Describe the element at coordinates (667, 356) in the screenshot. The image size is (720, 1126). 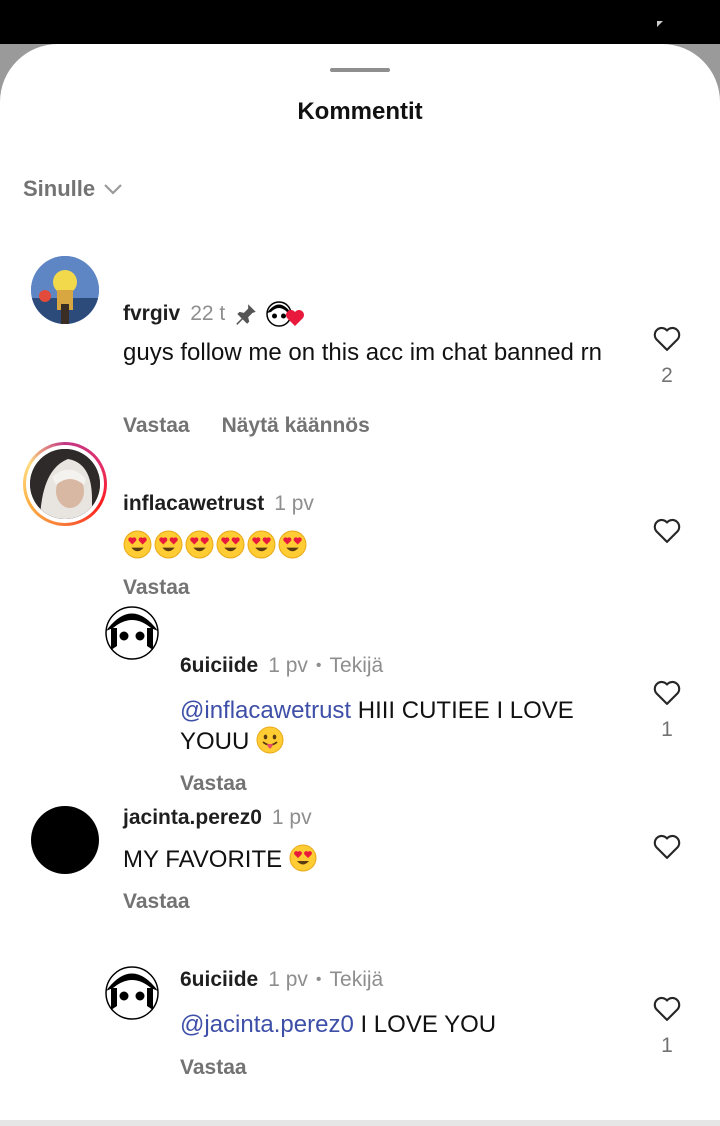
I see `like-control: 2` at that location.